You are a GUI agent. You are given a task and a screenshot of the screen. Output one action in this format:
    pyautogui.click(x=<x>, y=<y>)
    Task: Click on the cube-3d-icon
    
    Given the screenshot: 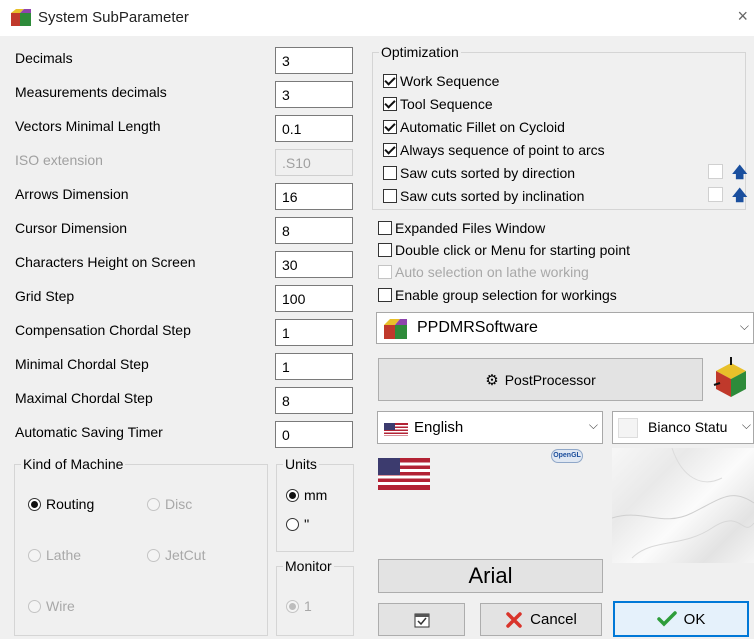 What is the action you would take?
    pyautogui.click(x=729, y=377)
    